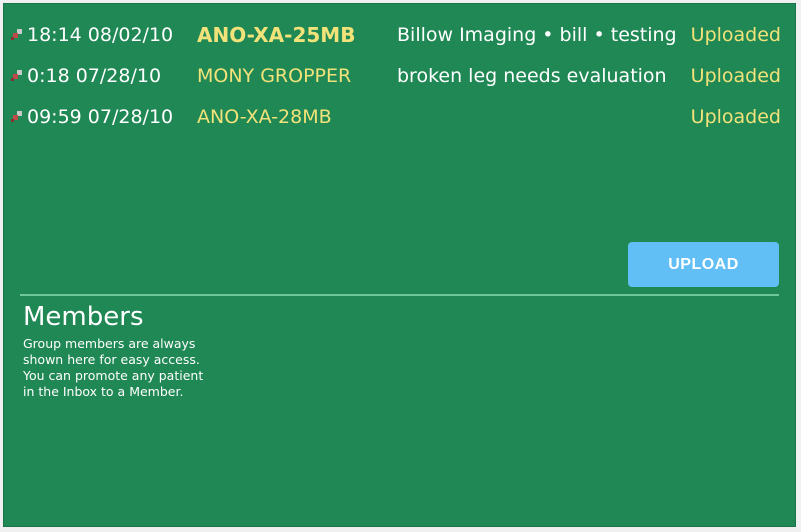  What do you see at coordinates (94, 76) in the screenshot?
I see `row-timestamp: 0:18 07/28/10` at bounding box center [94, 76].